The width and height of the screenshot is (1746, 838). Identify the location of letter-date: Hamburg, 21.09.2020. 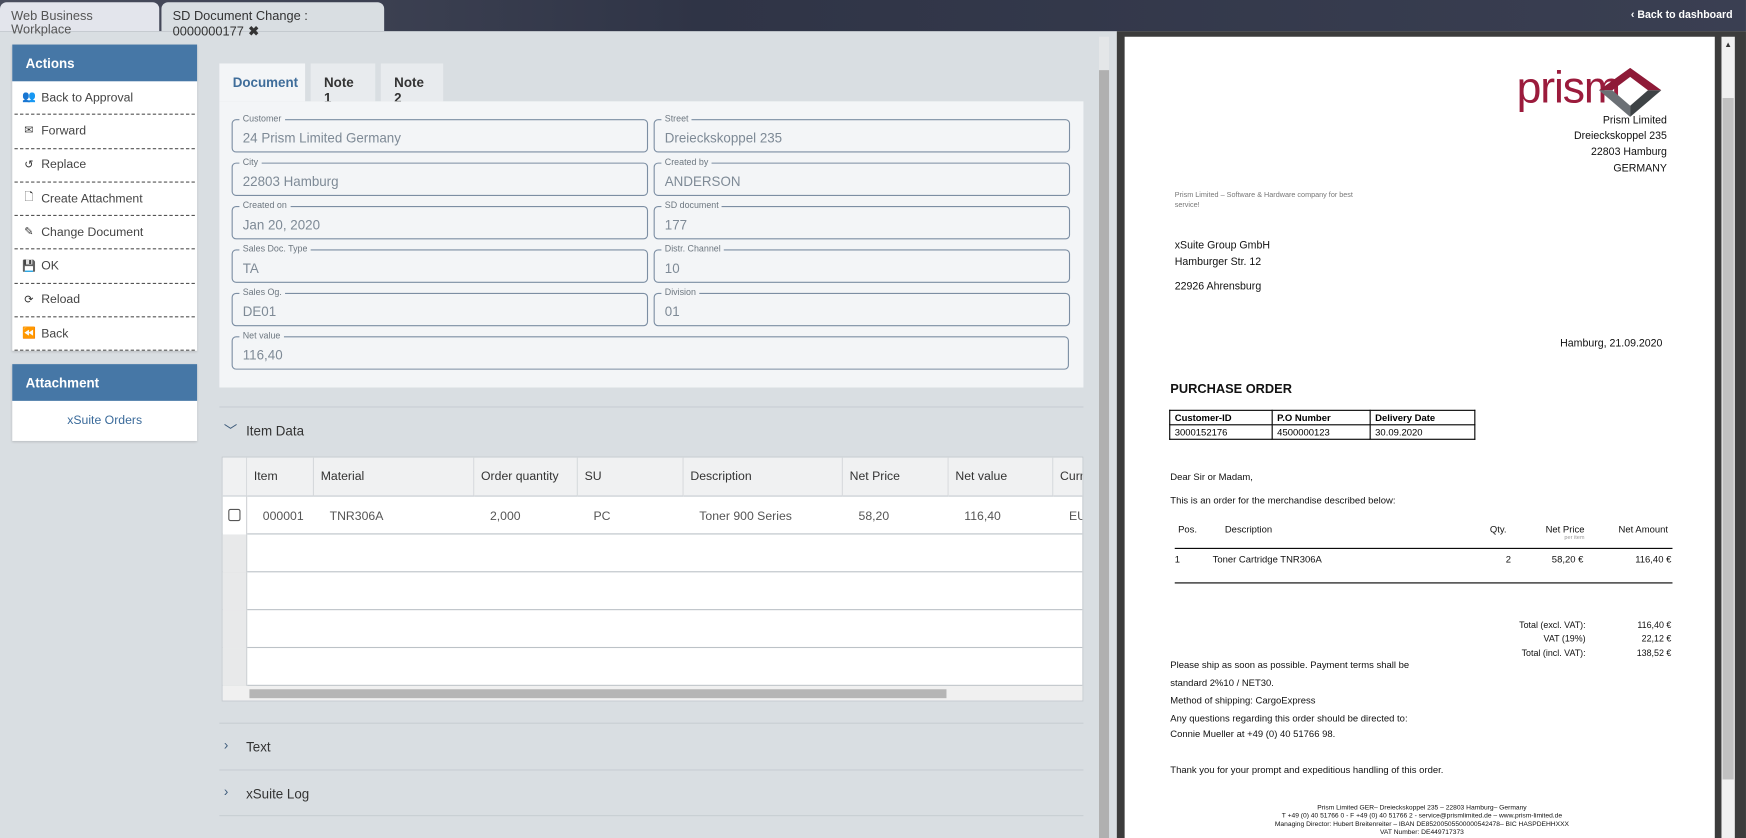
(1611, 343).